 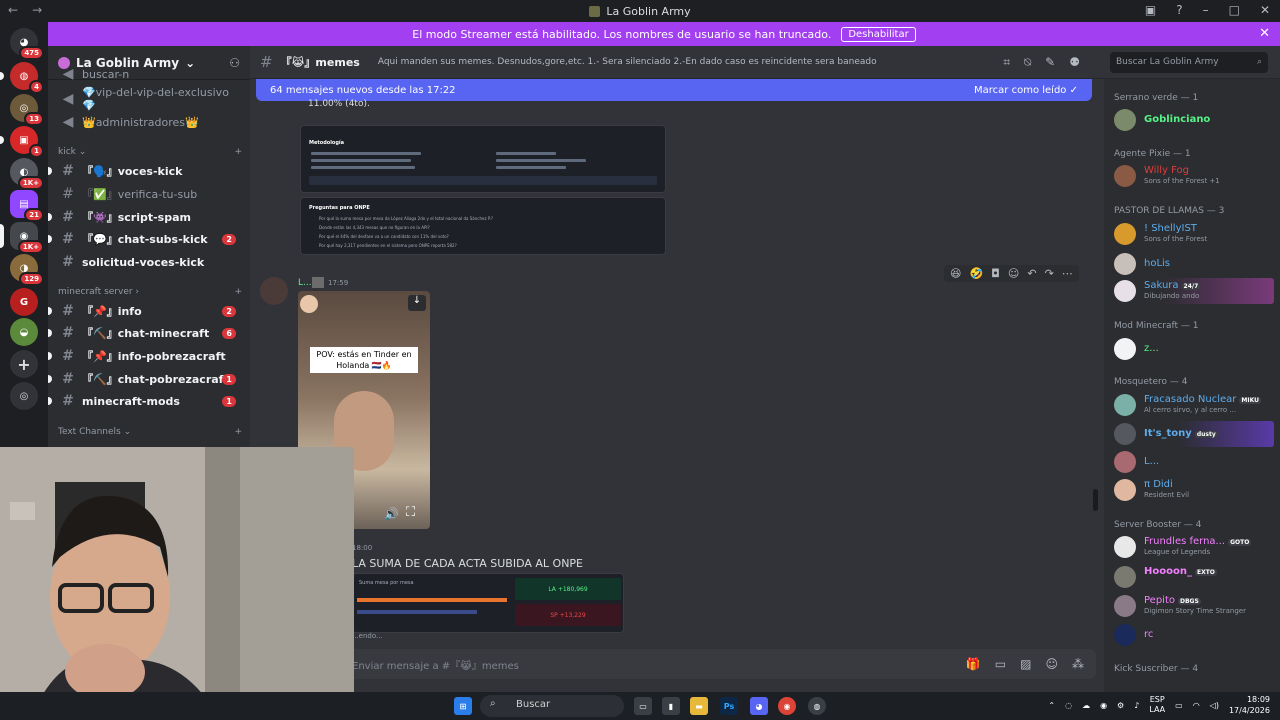 I want to click on reply-icon: ↶, so click(x=1031, y=273).